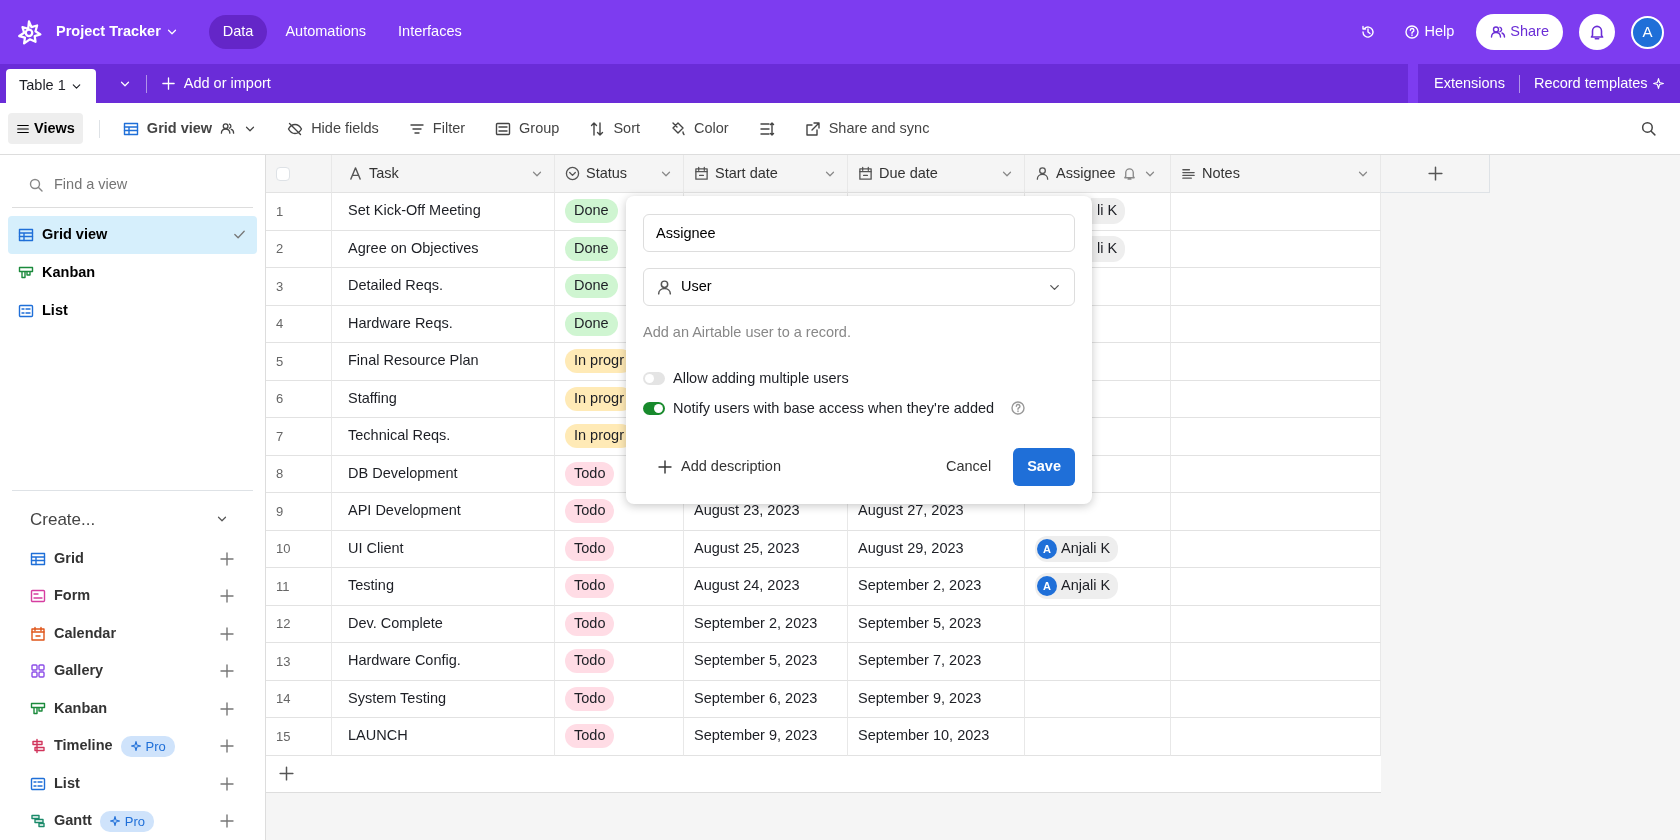  What do you see at coordinates (190, 128) in the screenshot?
I see `view-switcher: Grid view` at bounding box center [190, 128].